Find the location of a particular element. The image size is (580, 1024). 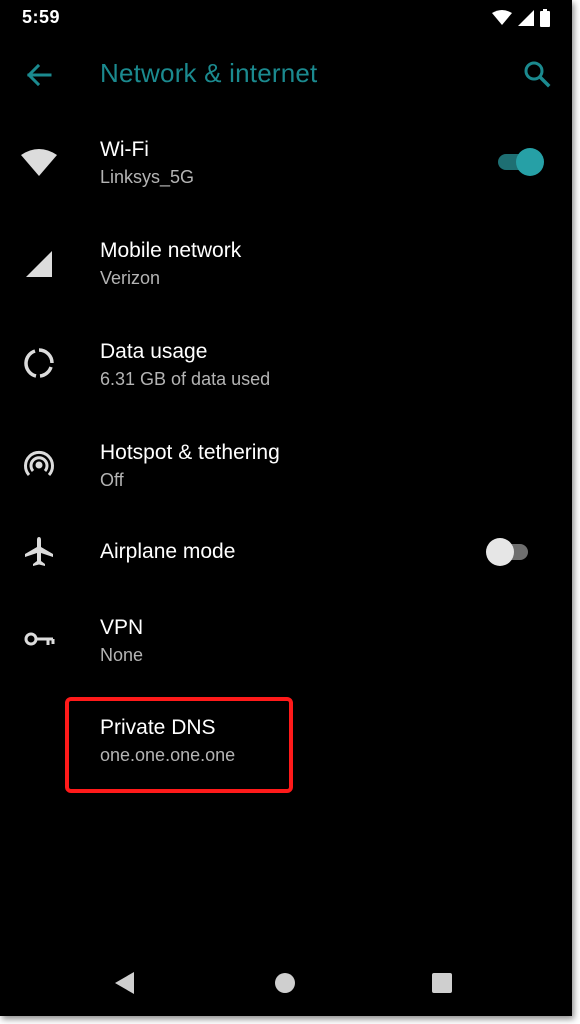

setting-subtitle: Linksys_5G is located at coordinates (147, 177).